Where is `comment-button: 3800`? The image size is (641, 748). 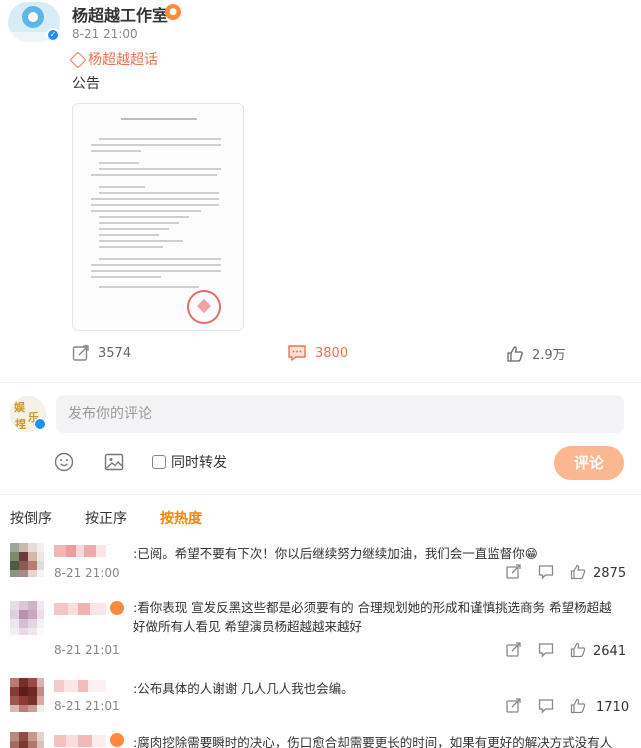 comment-button: 3800 is located at coordinates (317, 353).